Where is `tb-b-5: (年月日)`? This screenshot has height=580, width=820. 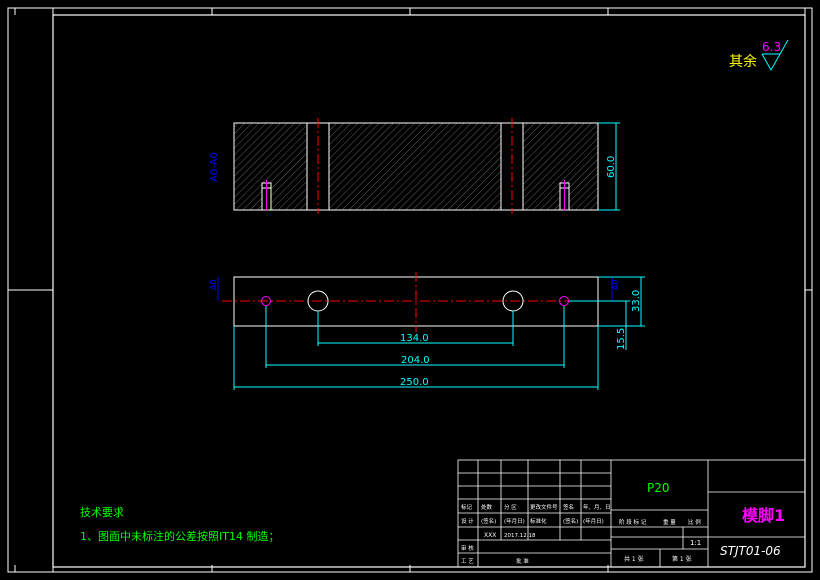 tb-b-5: (年月日) is located at coordinates (593, 521).